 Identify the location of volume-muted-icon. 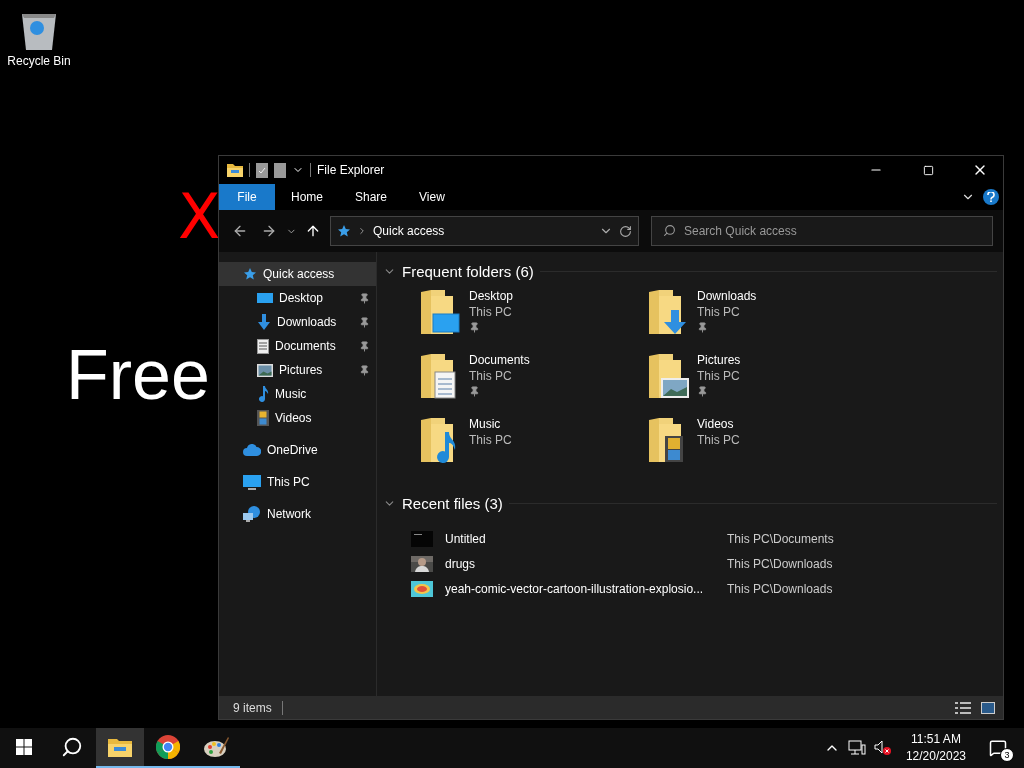
(882, 748).